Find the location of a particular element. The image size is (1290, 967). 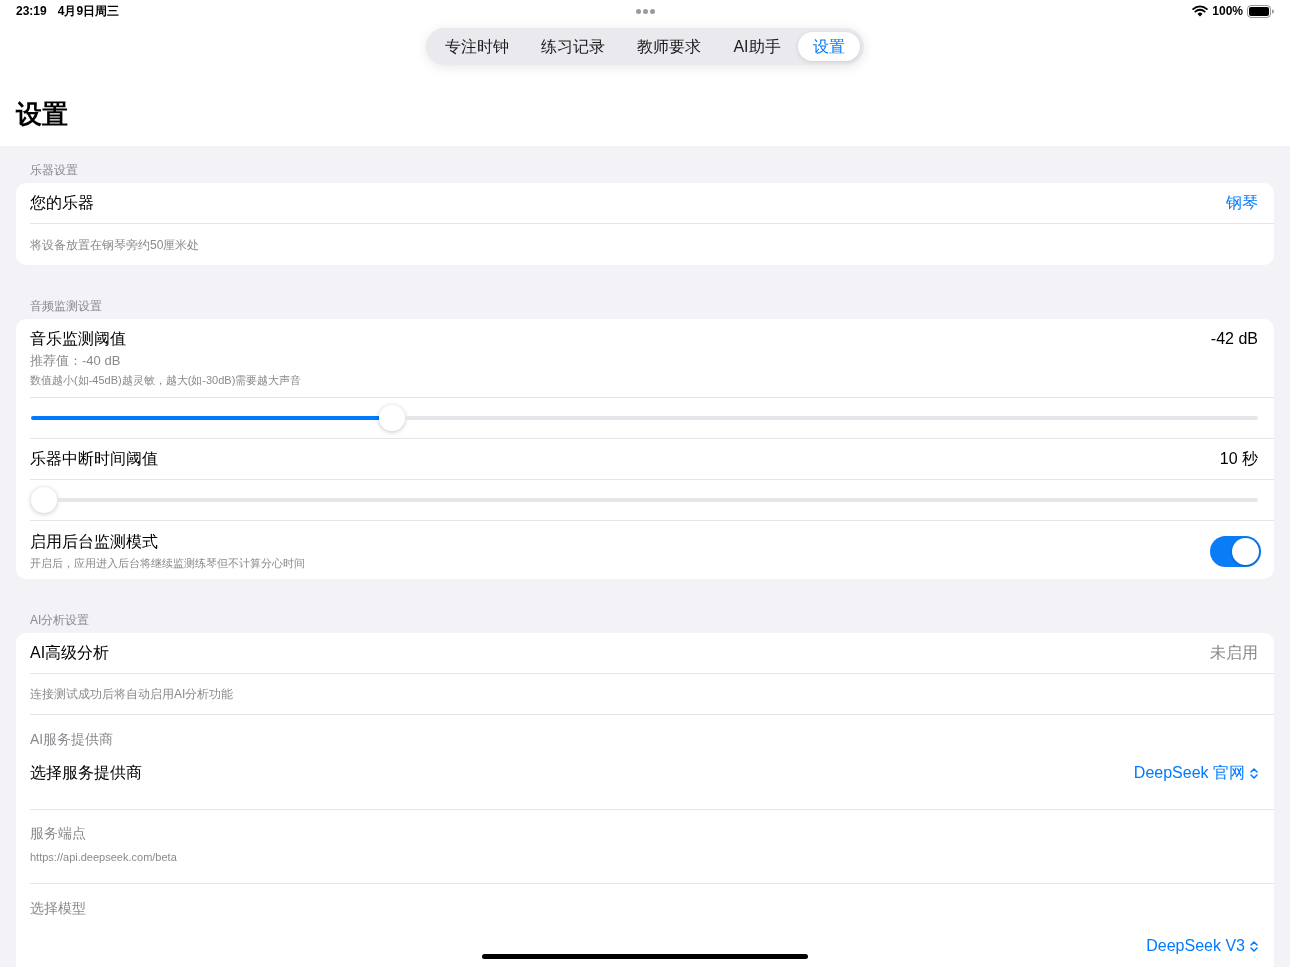

battery-percent: 100% is located at coordinates (1227, 11).